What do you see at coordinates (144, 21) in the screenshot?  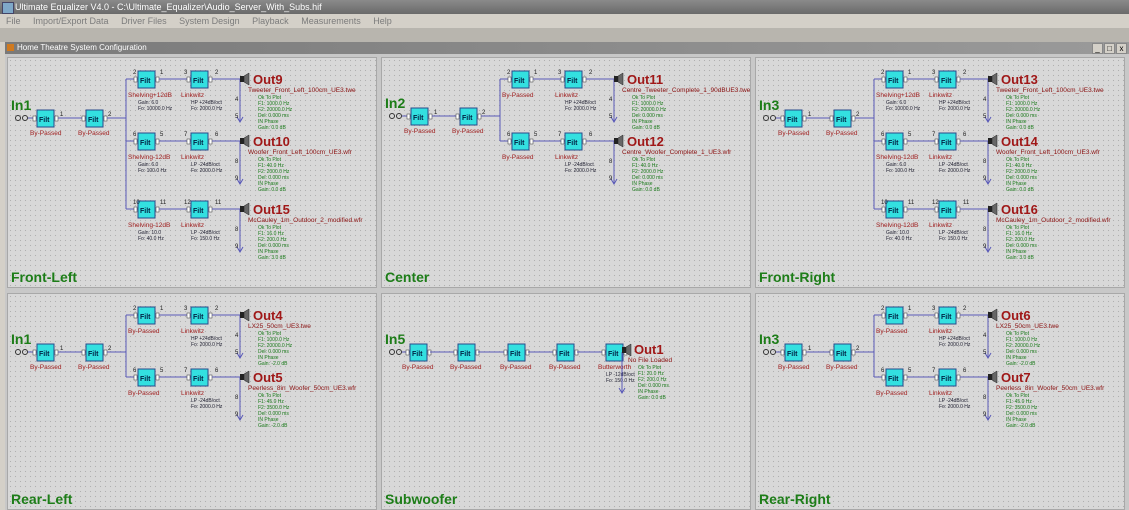 I see `menu-driver-files: Driver Files` at bounding box center [144, 21].